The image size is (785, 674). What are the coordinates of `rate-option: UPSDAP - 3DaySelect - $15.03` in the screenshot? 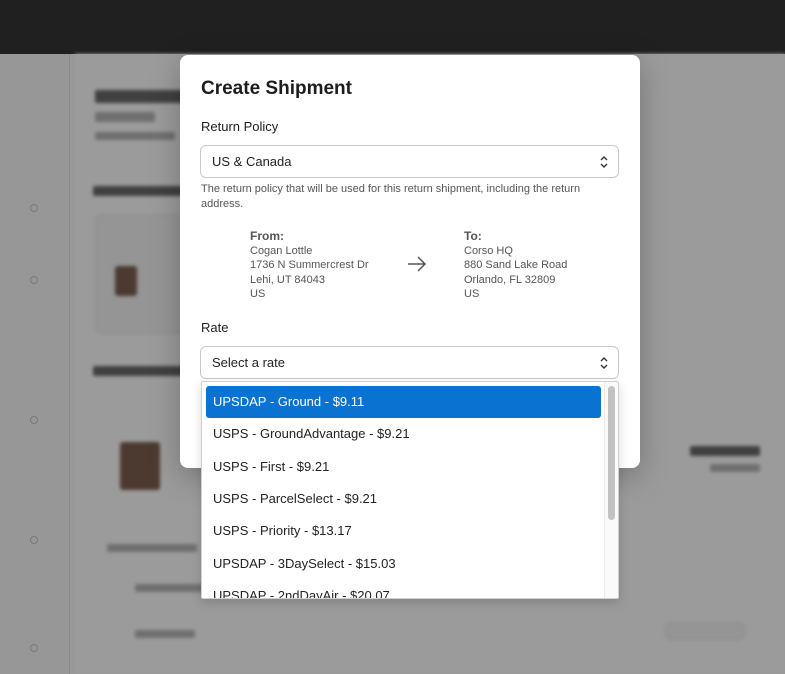 It's located at (403, 564).